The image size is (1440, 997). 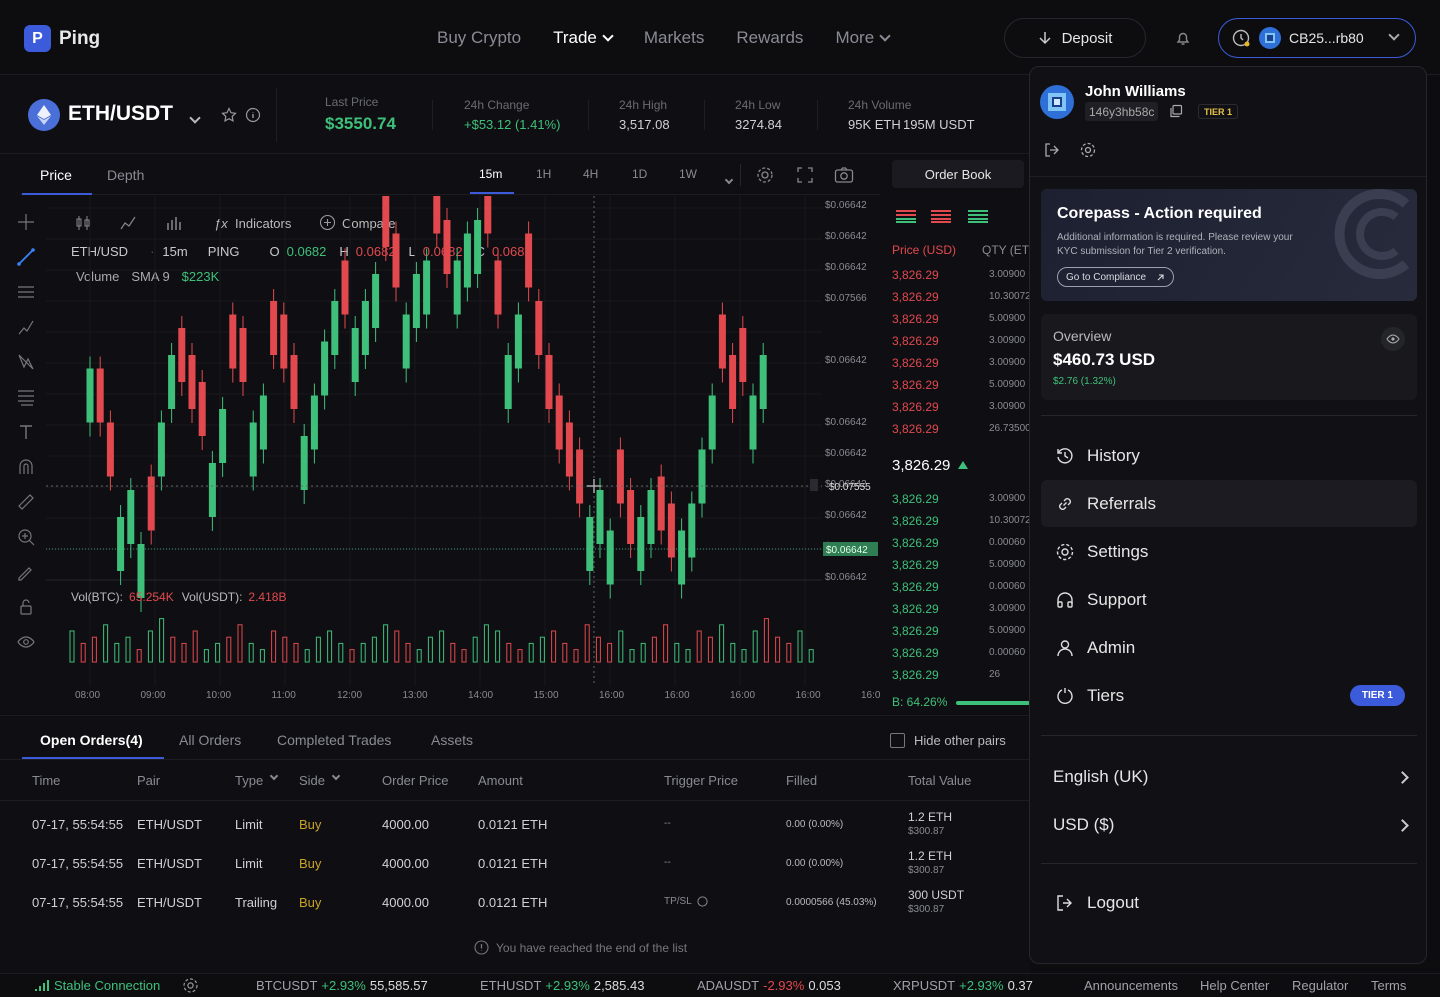 What do you see at coordinates (26, 537) in the screenshot?
I see `zoom-in-icon` at bounding box center [26, 537].